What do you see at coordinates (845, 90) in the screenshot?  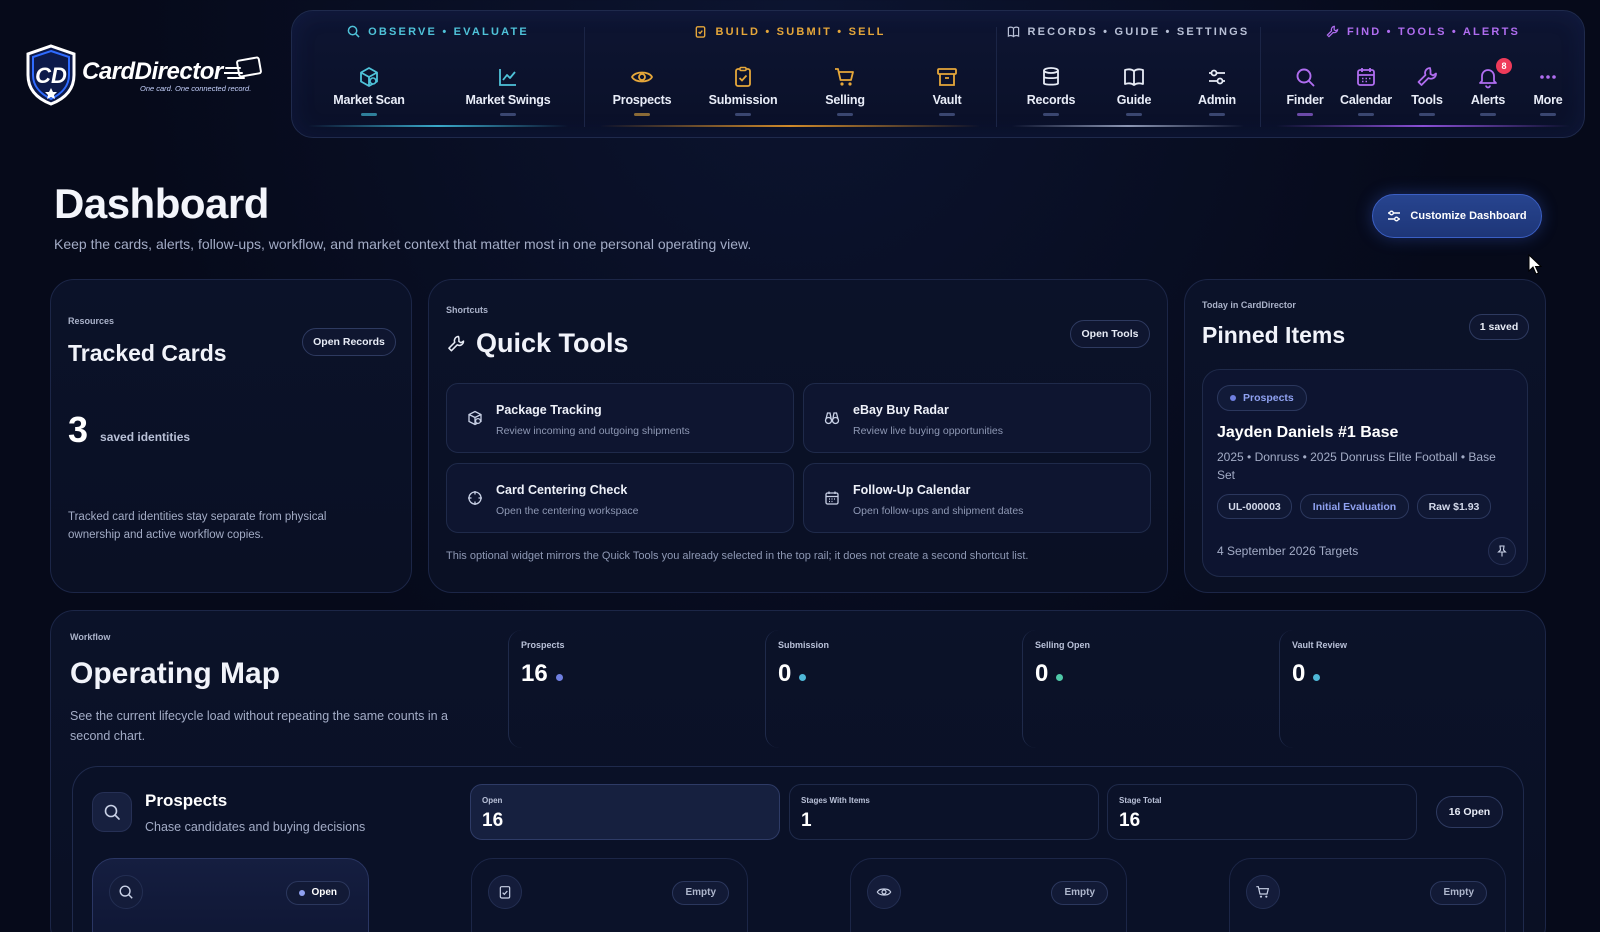 I see `nav-item-selling: Selling` at bounding box center [845, 90].